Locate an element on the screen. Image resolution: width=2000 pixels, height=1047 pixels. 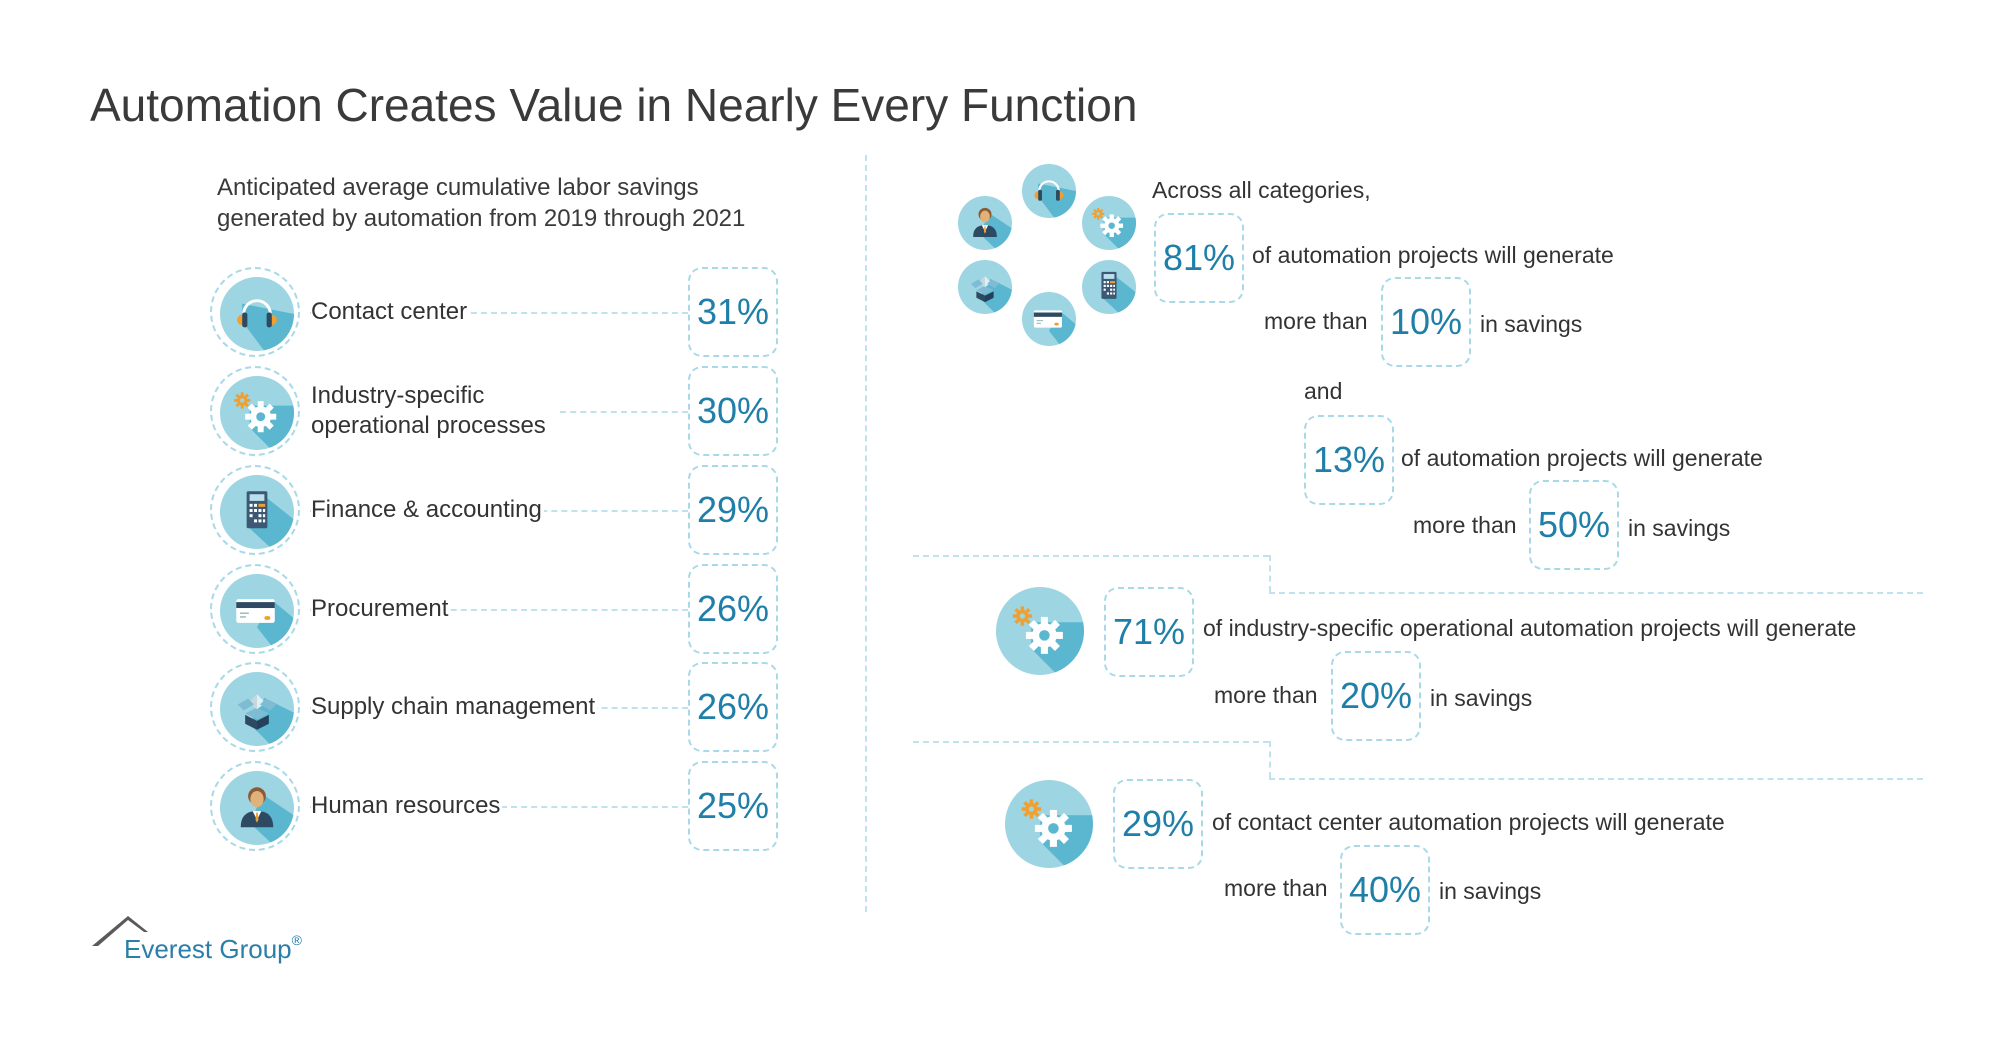
savings-row-supply-chain: Supply chain management 26% is located at coordinates (495, 708).